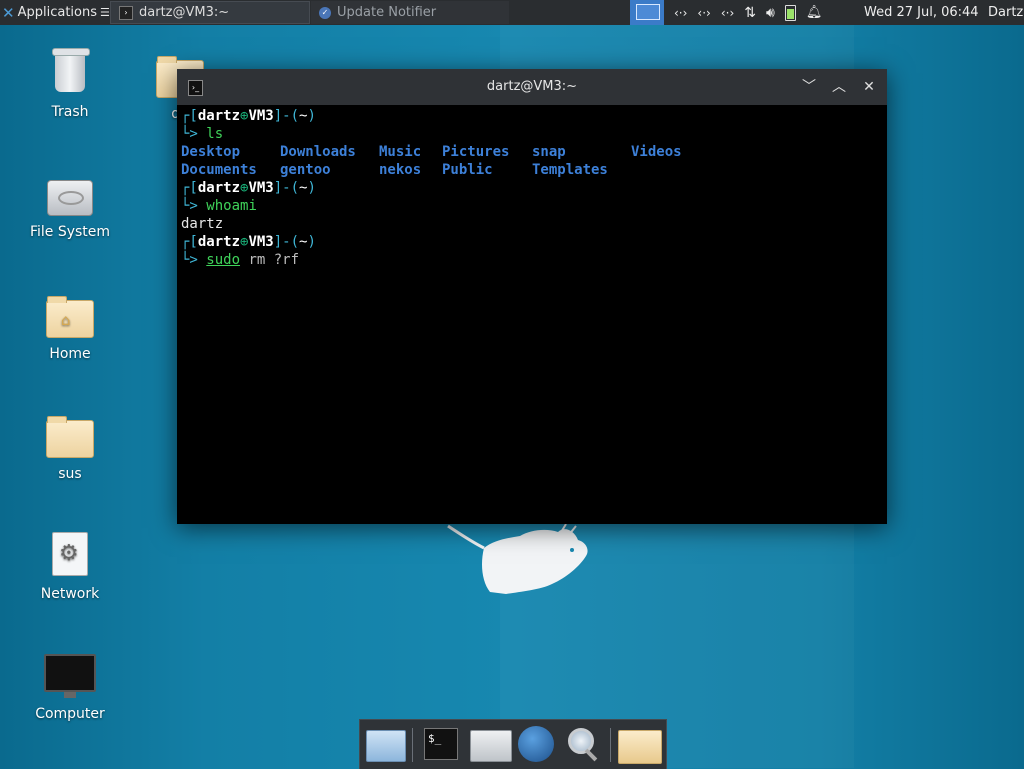 This screenshot has width=1024, height=769. I want to click on command: sudo, so click(223, 260).